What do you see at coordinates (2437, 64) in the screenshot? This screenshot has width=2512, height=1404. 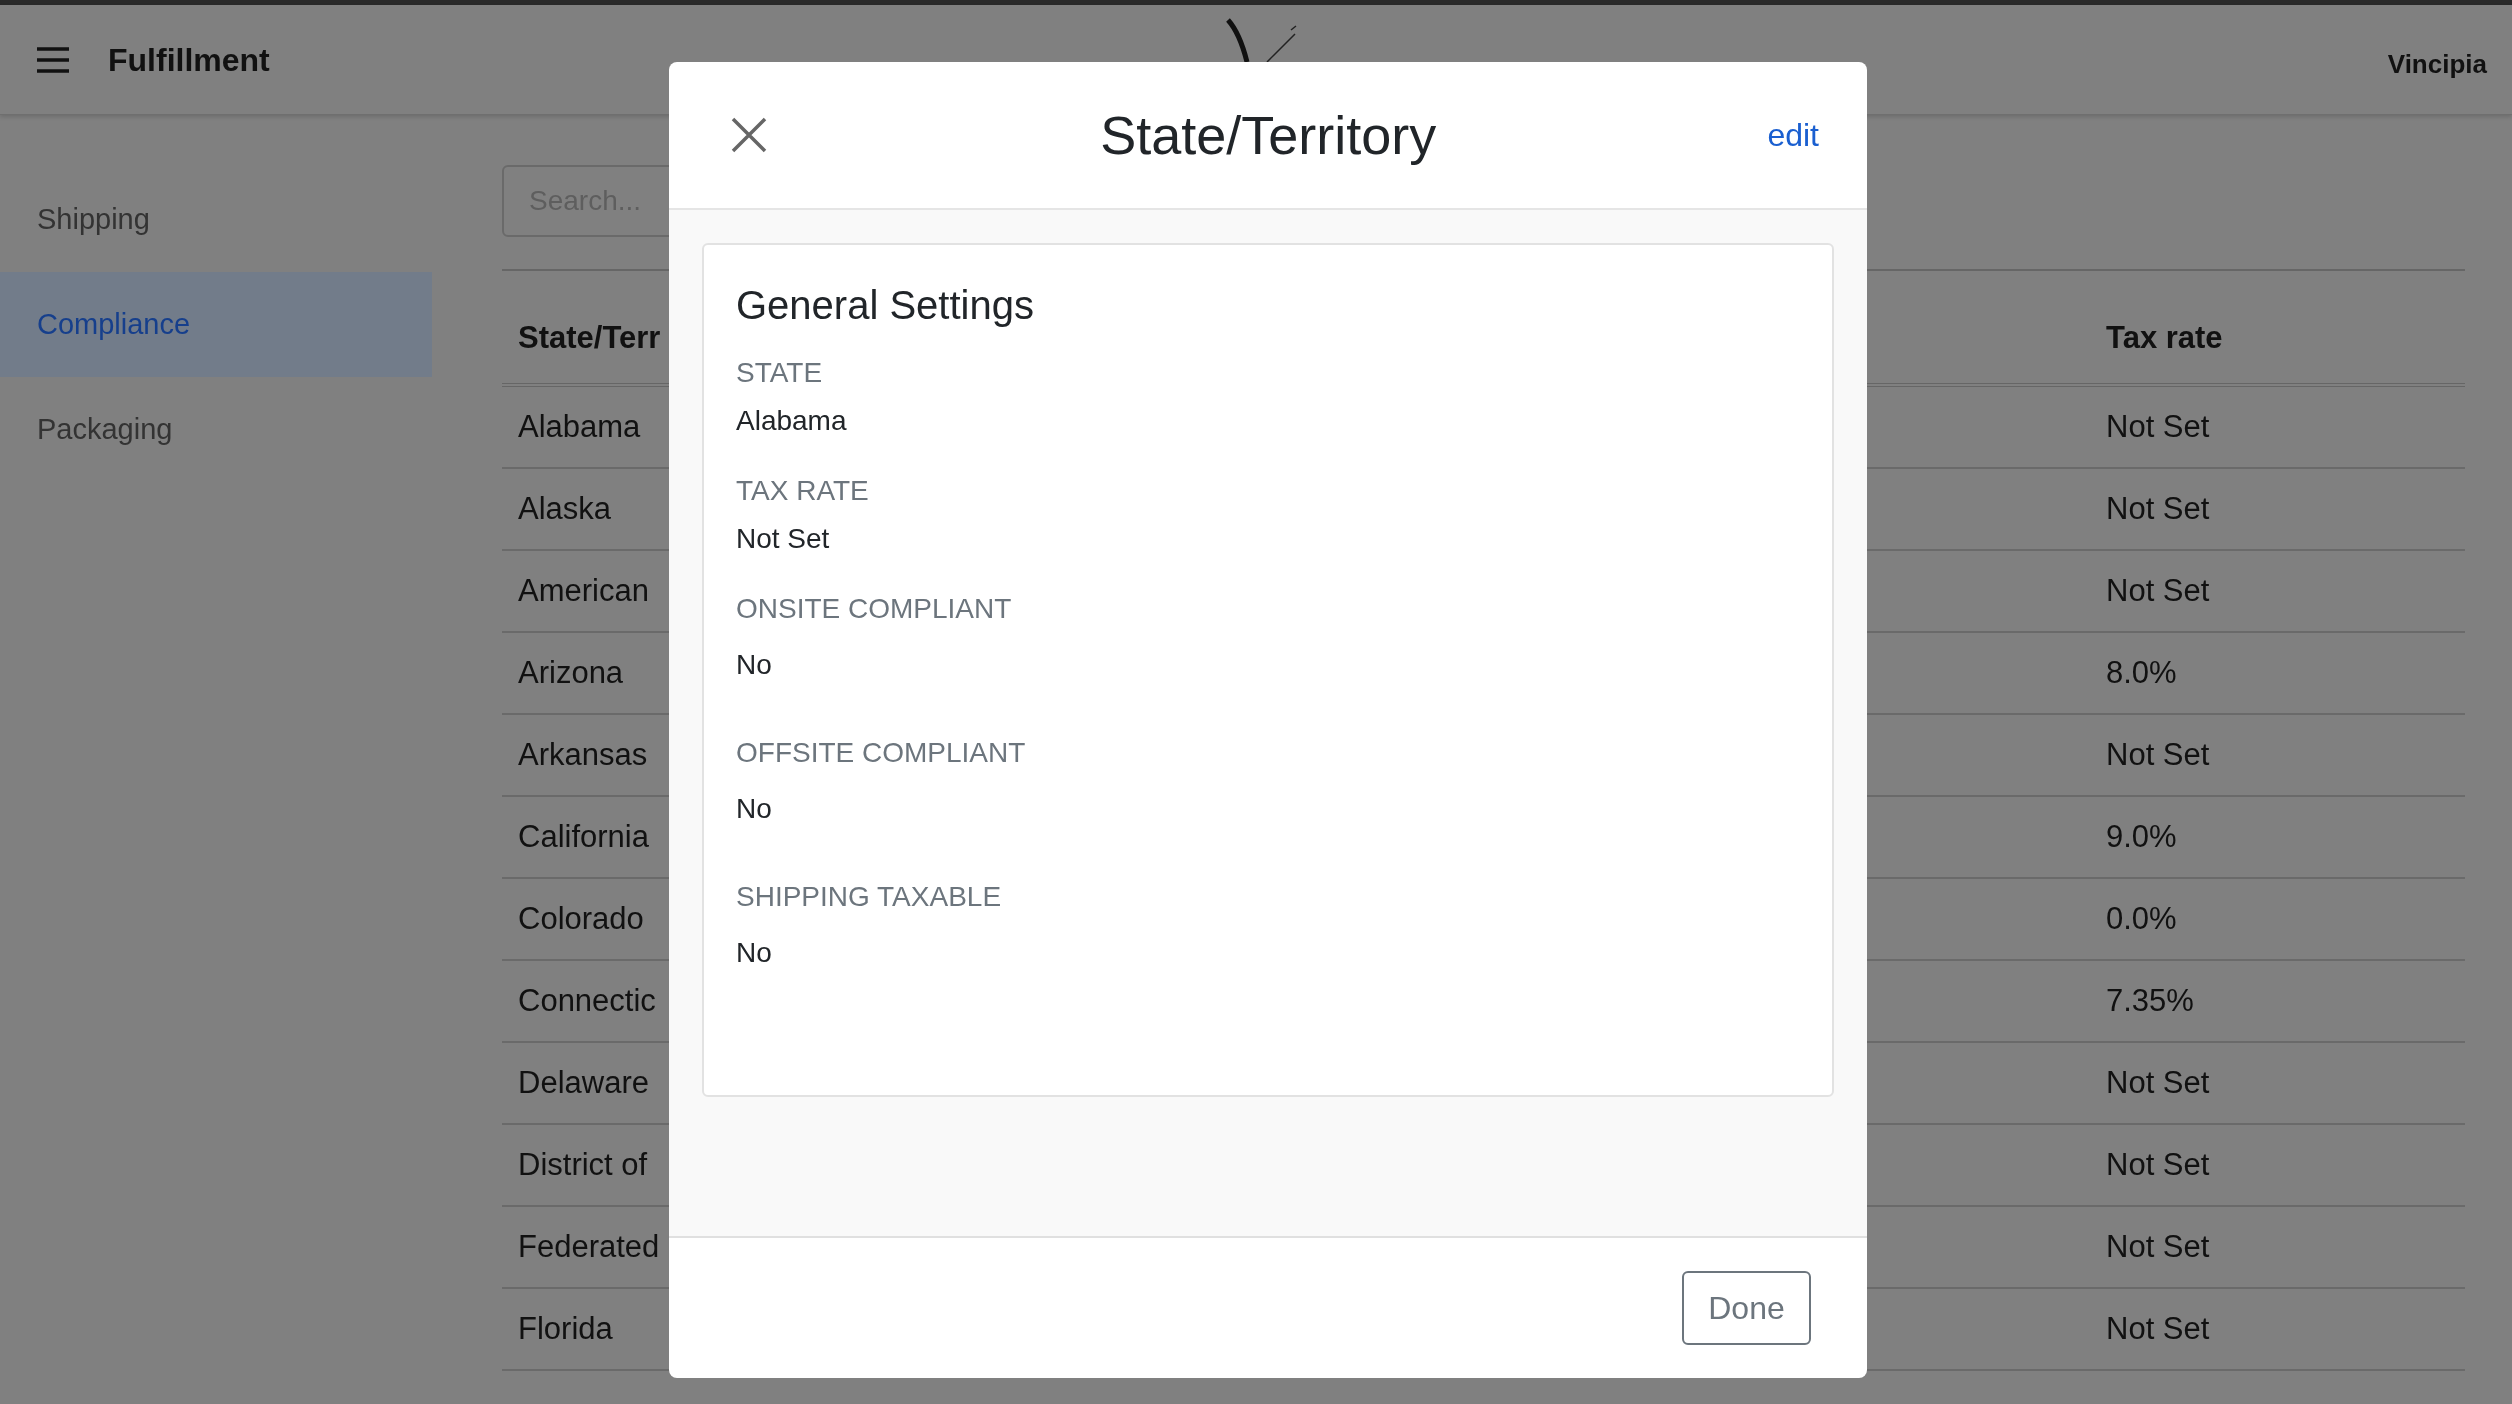 I see `account-name: Vincipia` at bounding box center [2437, 64].